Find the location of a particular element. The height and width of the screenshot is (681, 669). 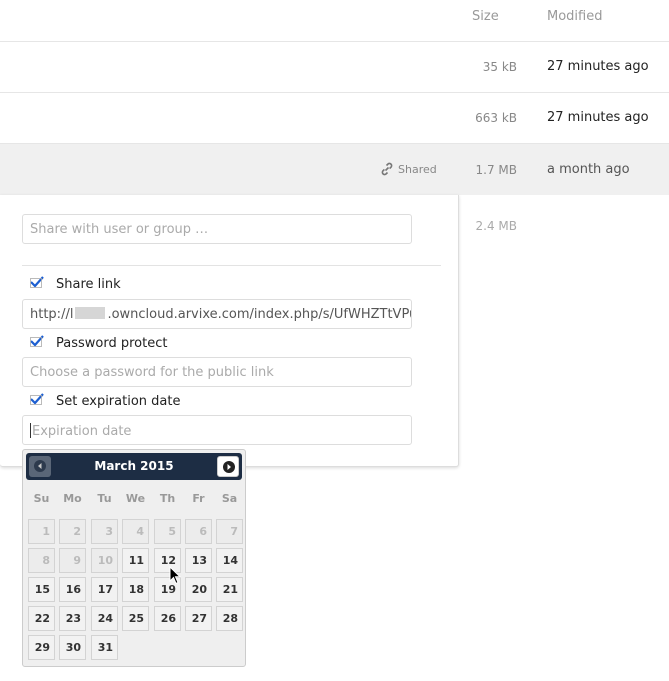

calendar-day-disabled: 4 is located at coordinates (135, 531).